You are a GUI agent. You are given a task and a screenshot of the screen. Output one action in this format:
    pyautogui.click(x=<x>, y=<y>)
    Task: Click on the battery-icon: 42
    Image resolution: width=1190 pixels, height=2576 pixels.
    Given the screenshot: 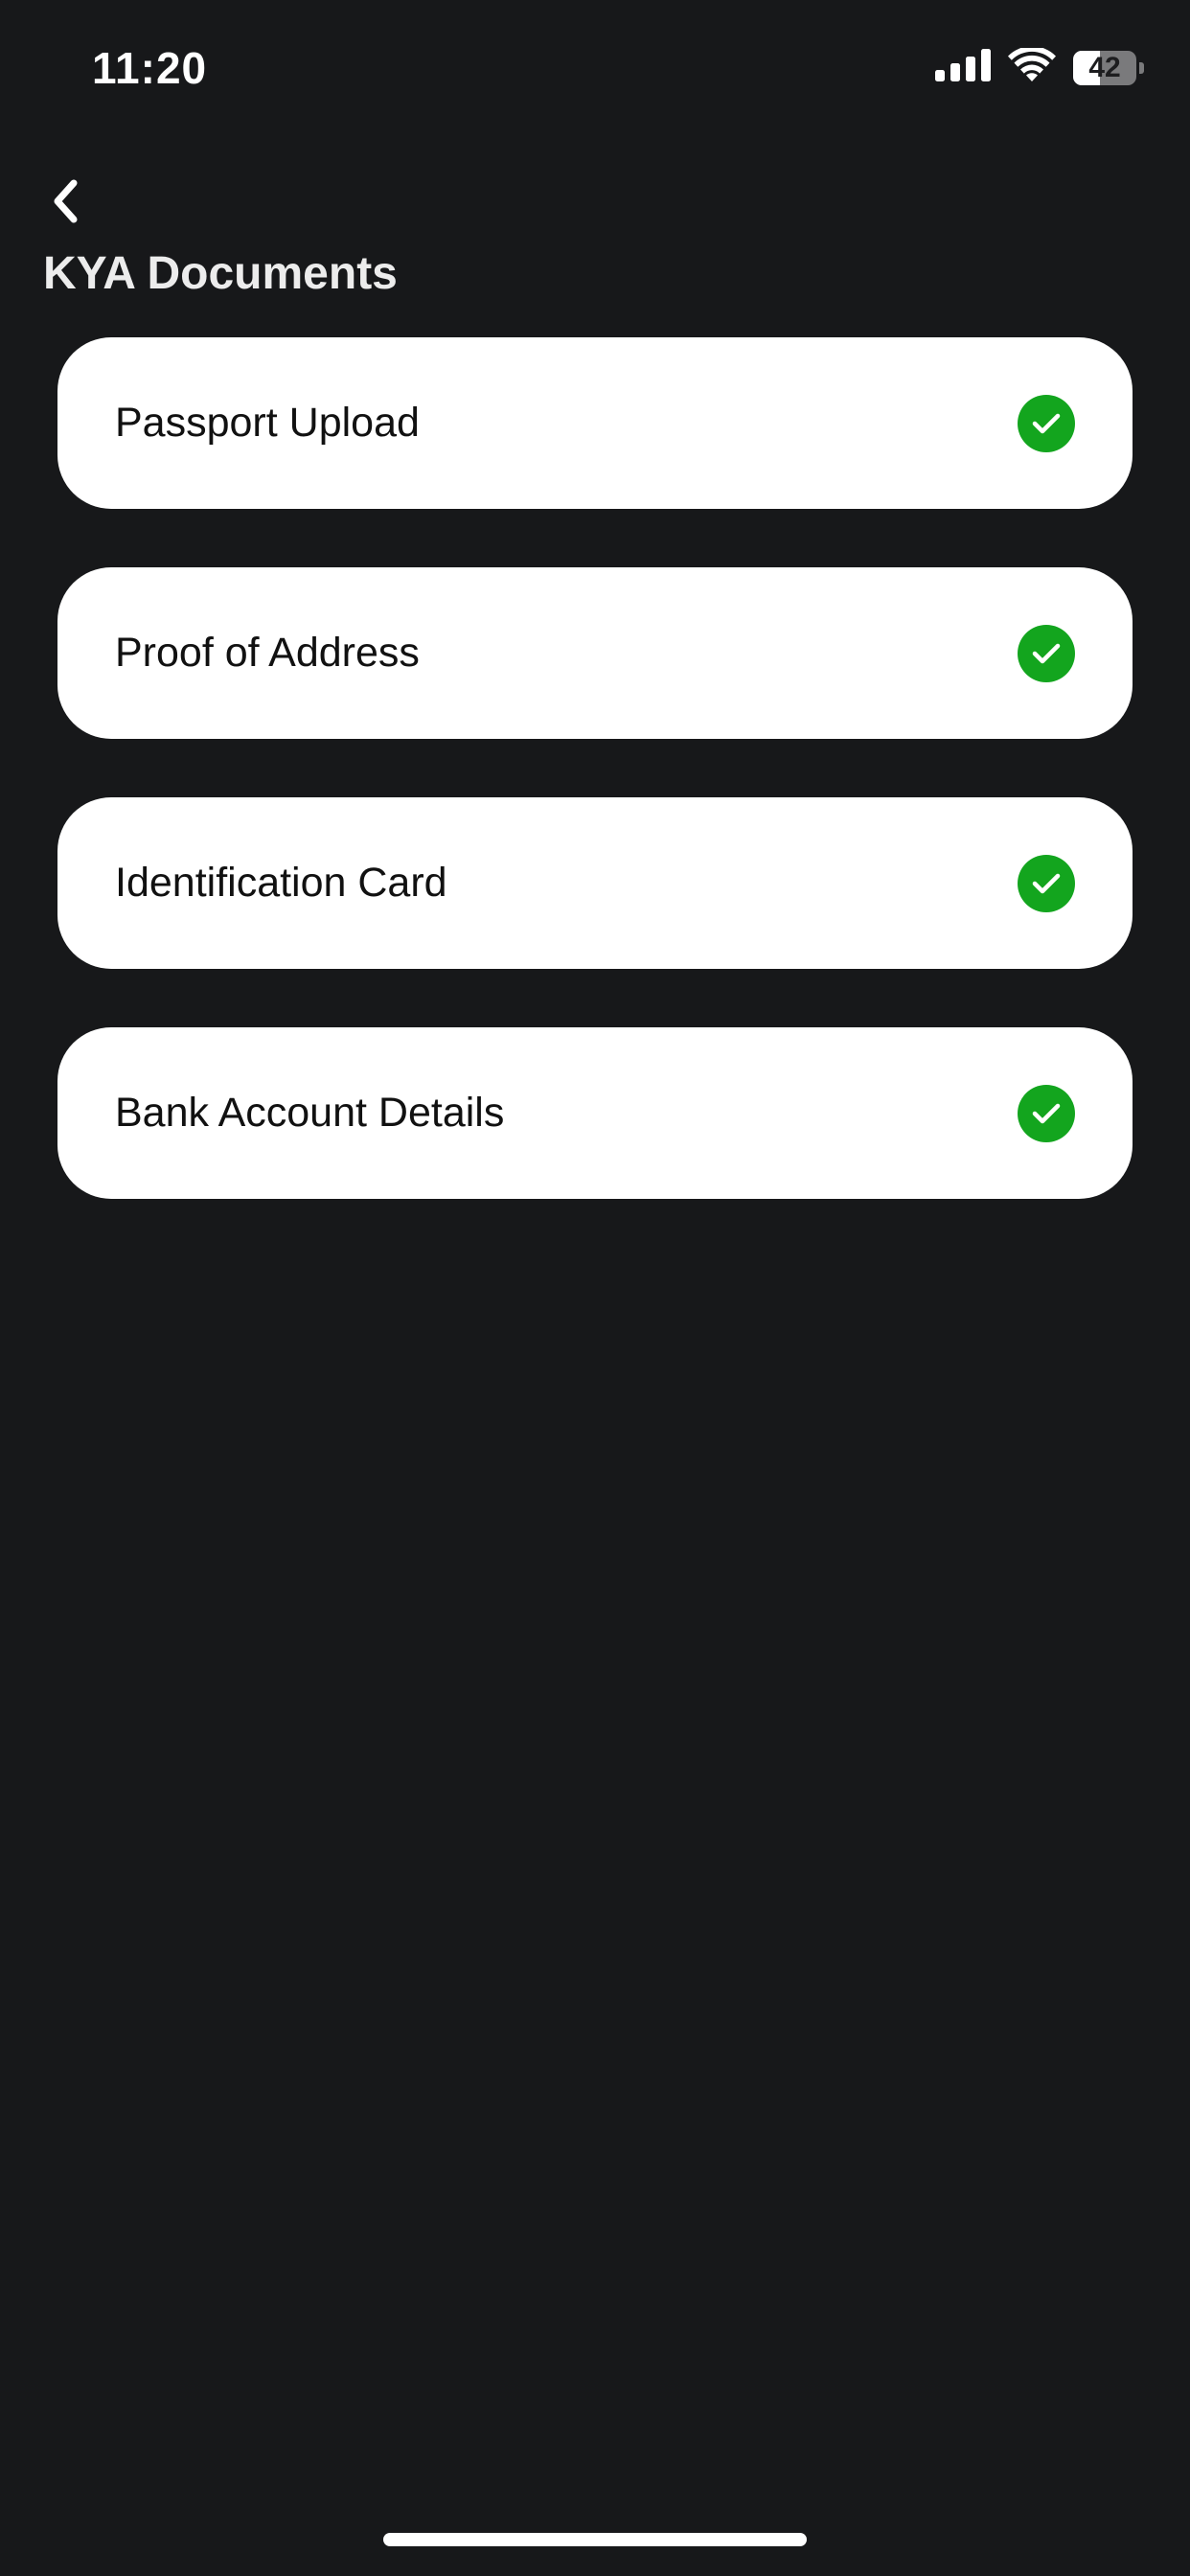 What is the action you would take?
    pyautogui.click(x=1108, y=67)
    